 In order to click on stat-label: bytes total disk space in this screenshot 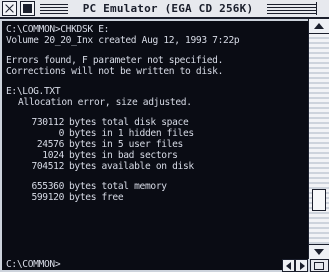, I will do `click(129, 122)`.